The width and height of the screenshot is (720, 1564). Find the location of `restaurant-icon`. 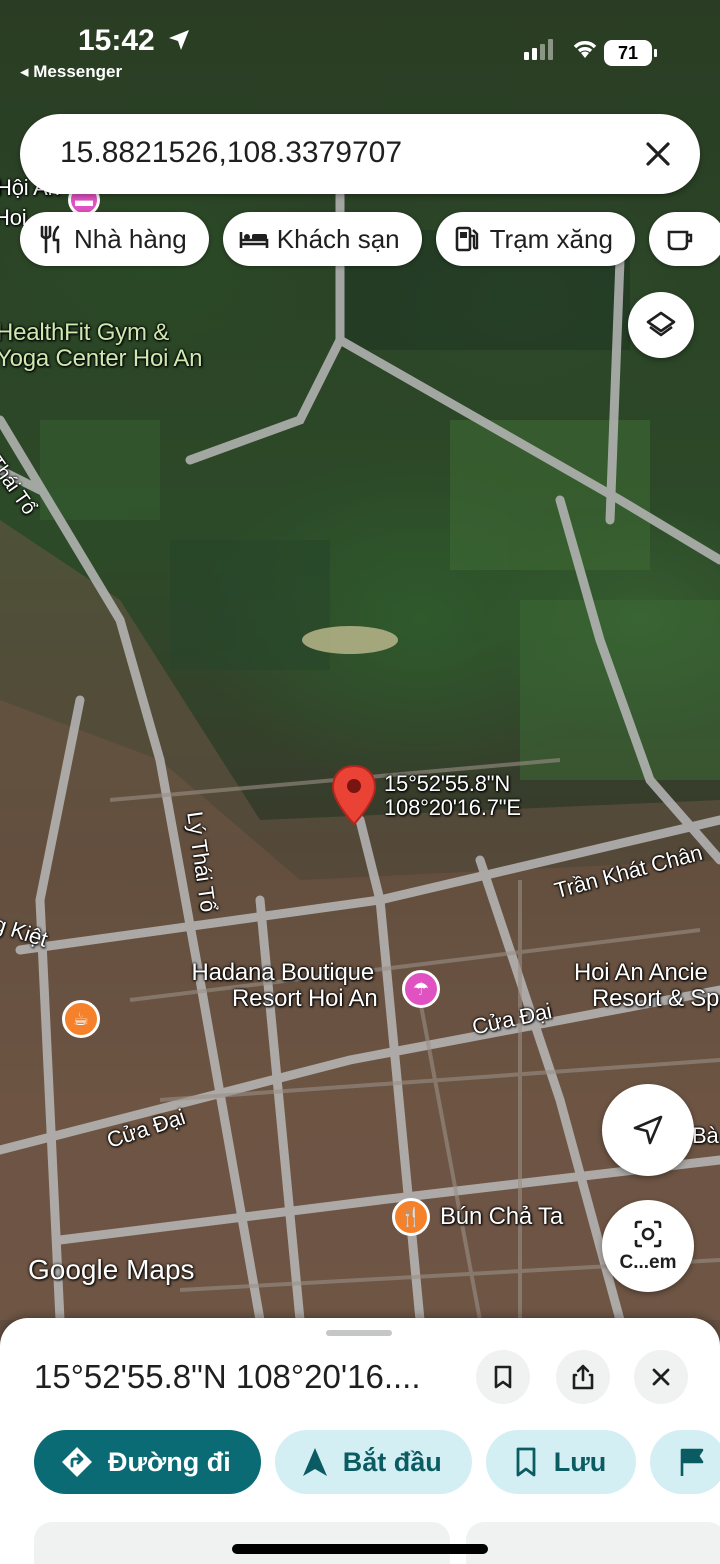

restaurant-icon is located at coordinates (50, 239).